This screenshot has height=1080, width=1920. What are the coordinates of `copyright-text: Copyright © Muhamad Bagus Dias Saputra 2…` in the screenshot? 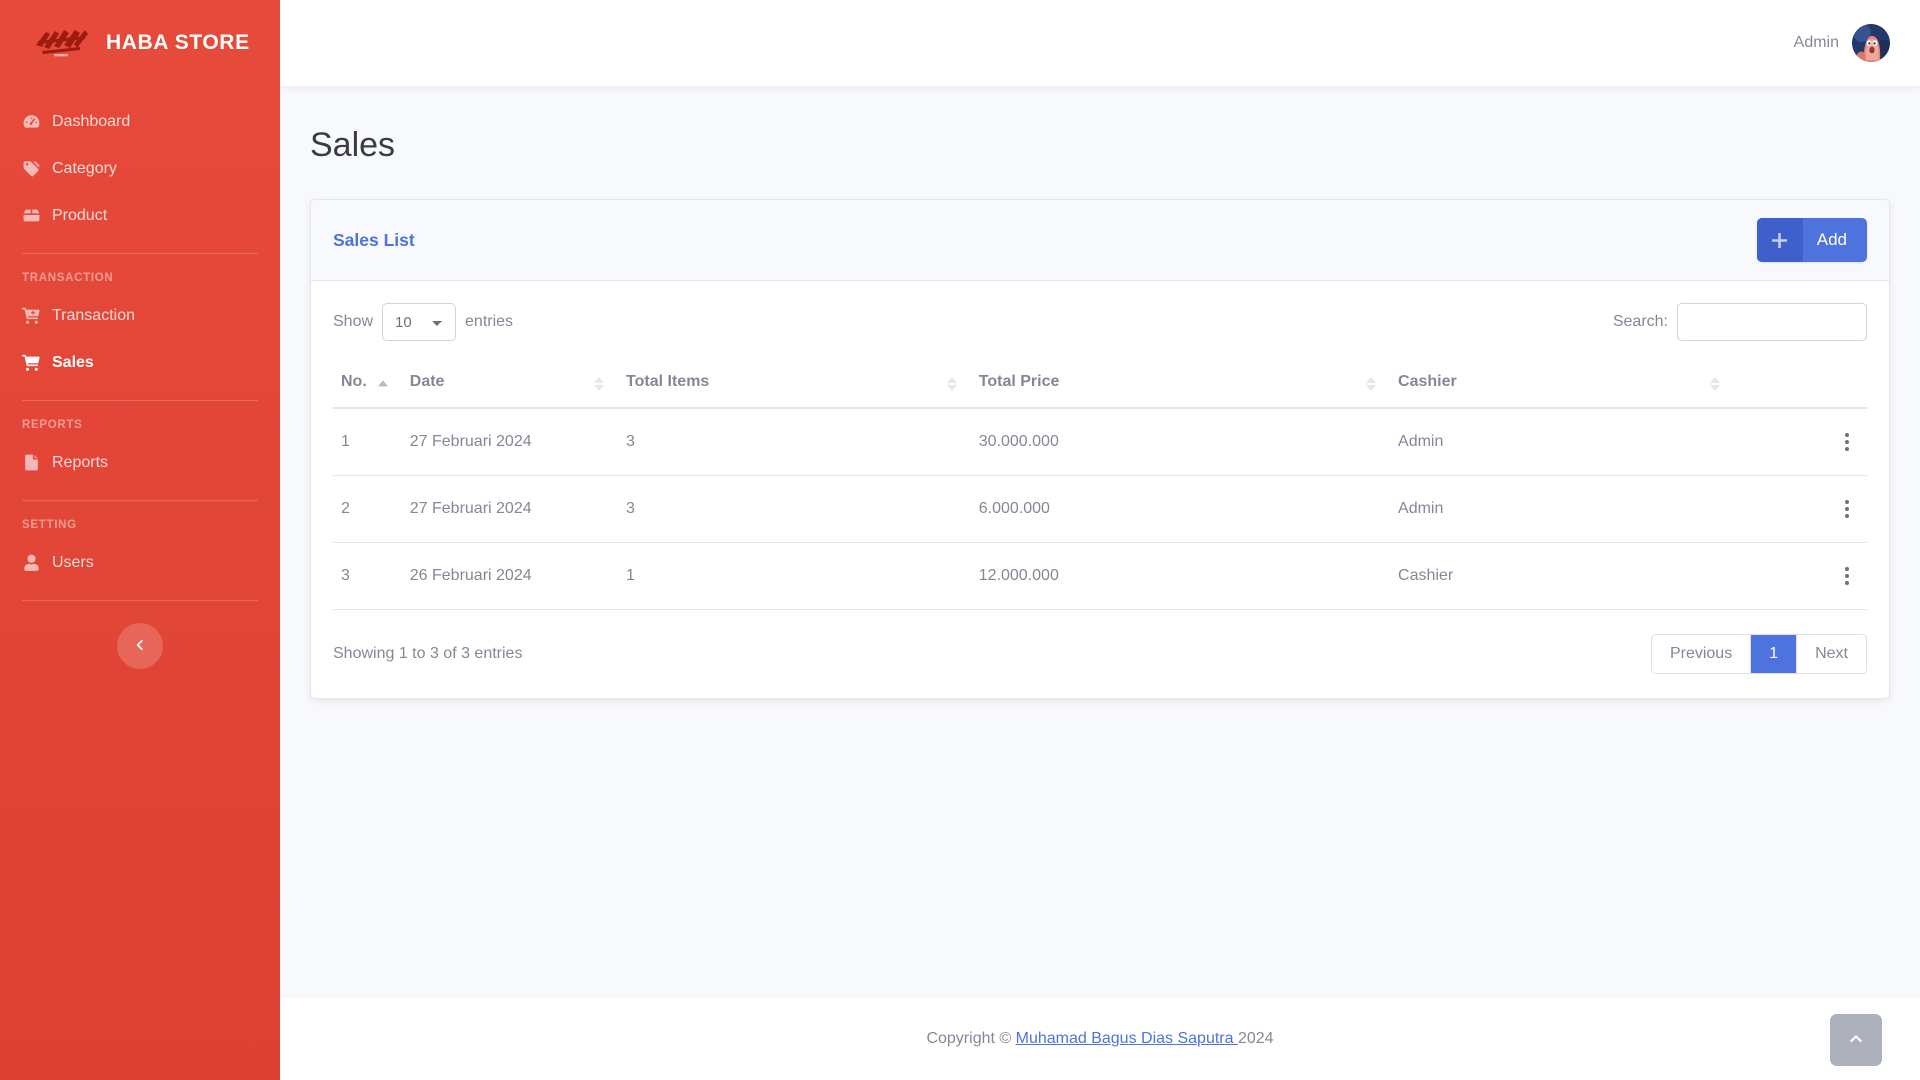 It's located at (1099, 1039).